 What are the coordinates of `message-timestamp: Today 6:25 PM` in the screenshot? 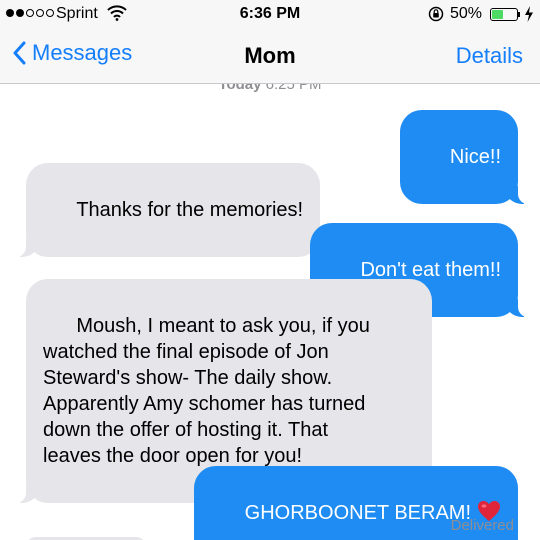 It's located at (270, 88).